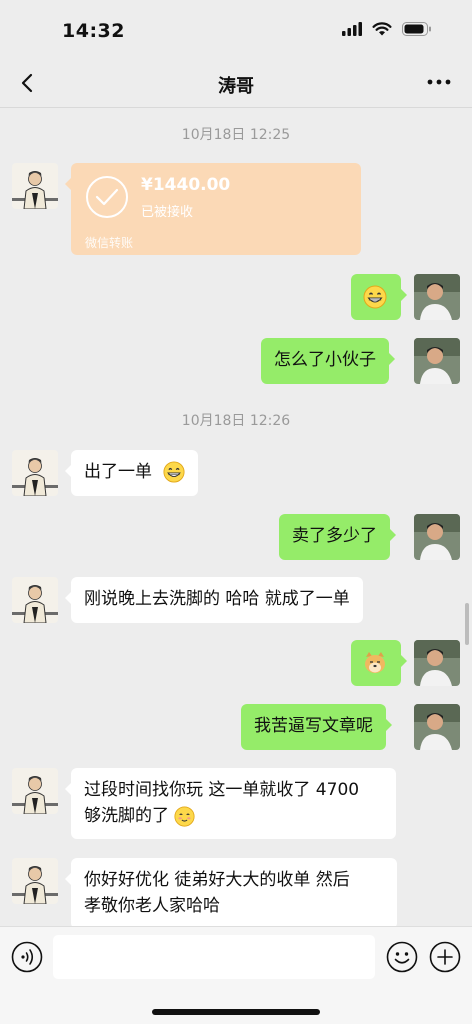 The image size is (472, 1024). Describe the element at coordinates (439, 82) in the screenshot. I see `more-icon` at that location.